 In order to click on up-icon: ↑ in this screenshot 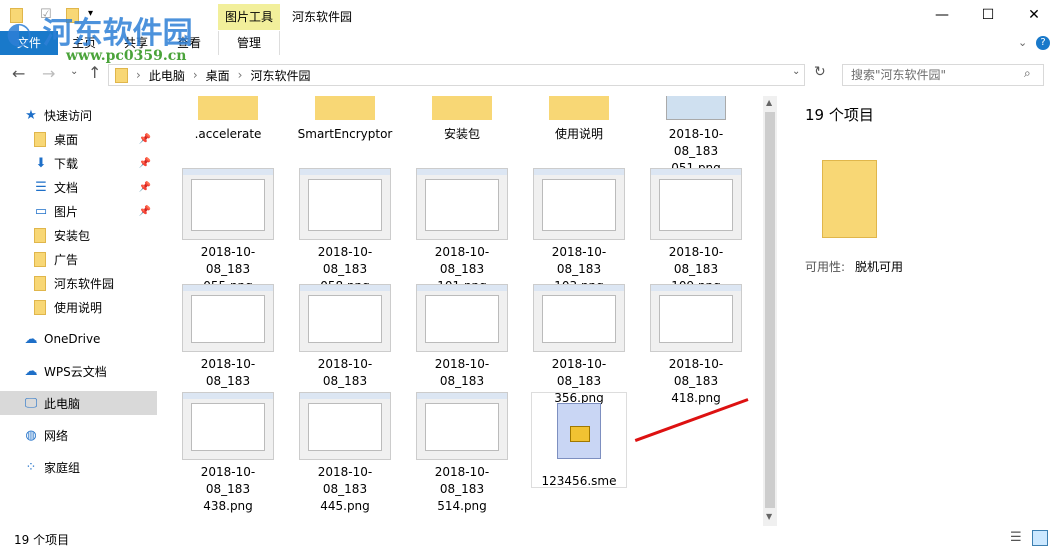, I will do `click(94, 72)`.